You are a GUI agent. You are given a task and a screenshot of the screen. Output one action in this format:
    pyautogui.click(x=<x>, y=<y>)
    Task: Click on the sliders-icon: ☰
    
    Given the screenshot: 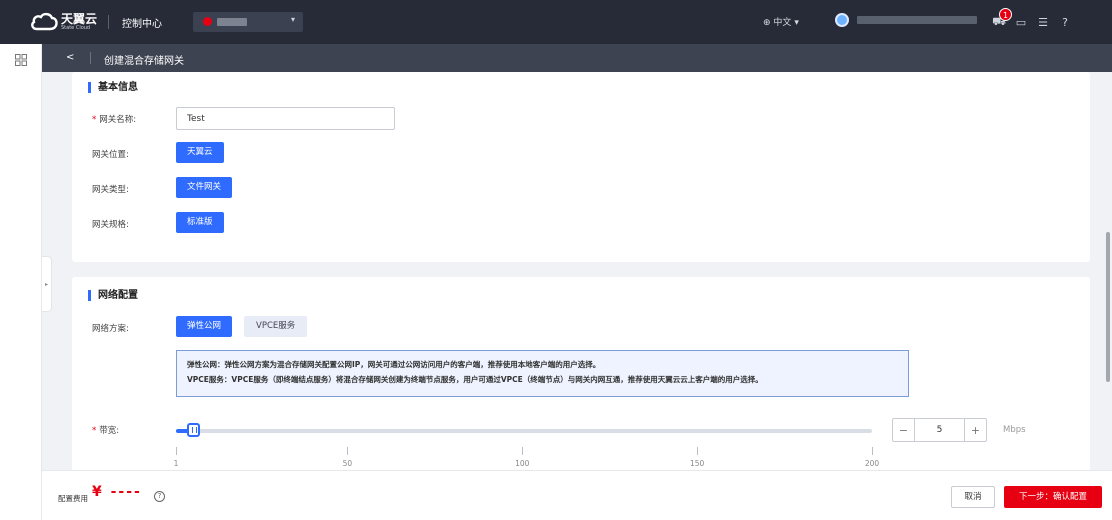 What is the action you would take?
    pyautogui.click(x=1043, y=22)
    